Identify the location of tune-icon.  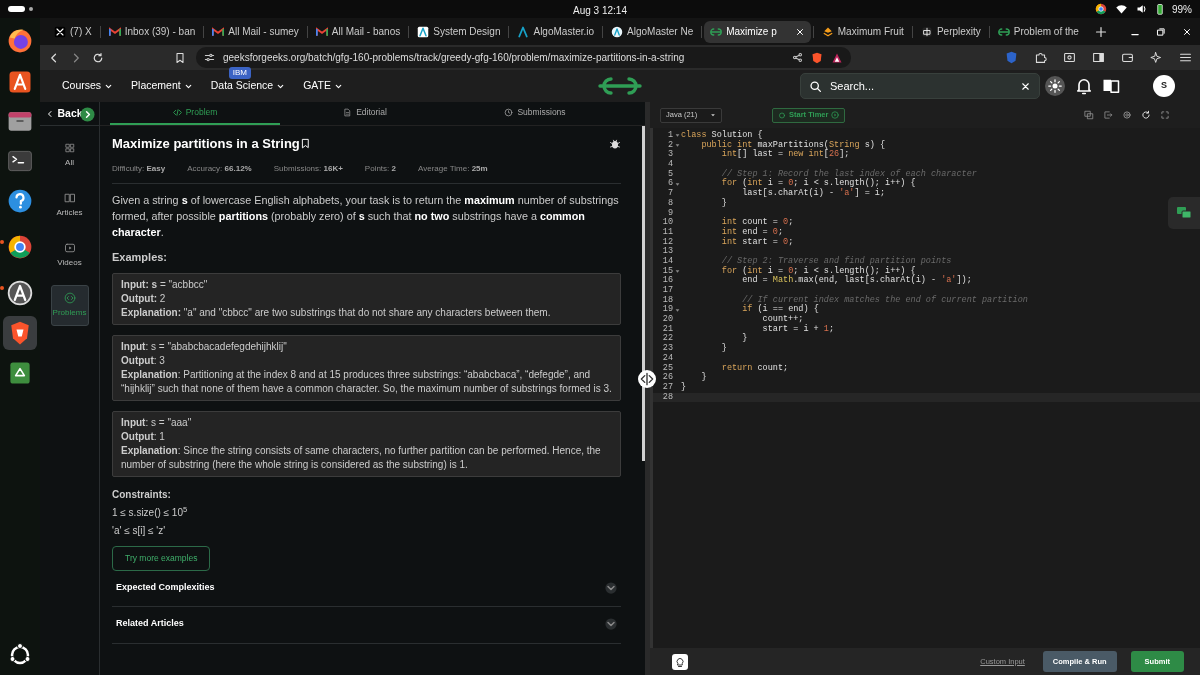
(209, 57).